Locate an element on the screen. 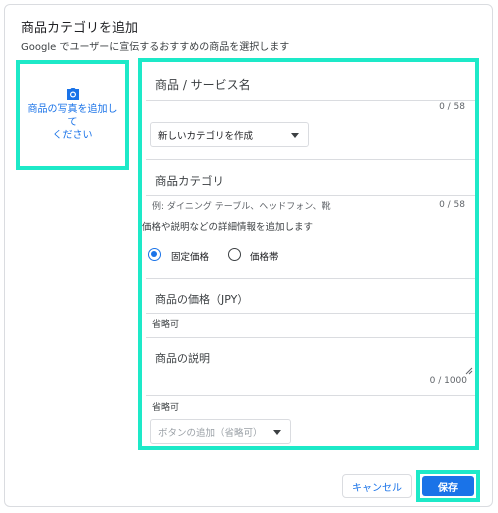 This screenshot has width=498, height=513. save-button-highlight: 保存 is located at coordinates (448, 486).